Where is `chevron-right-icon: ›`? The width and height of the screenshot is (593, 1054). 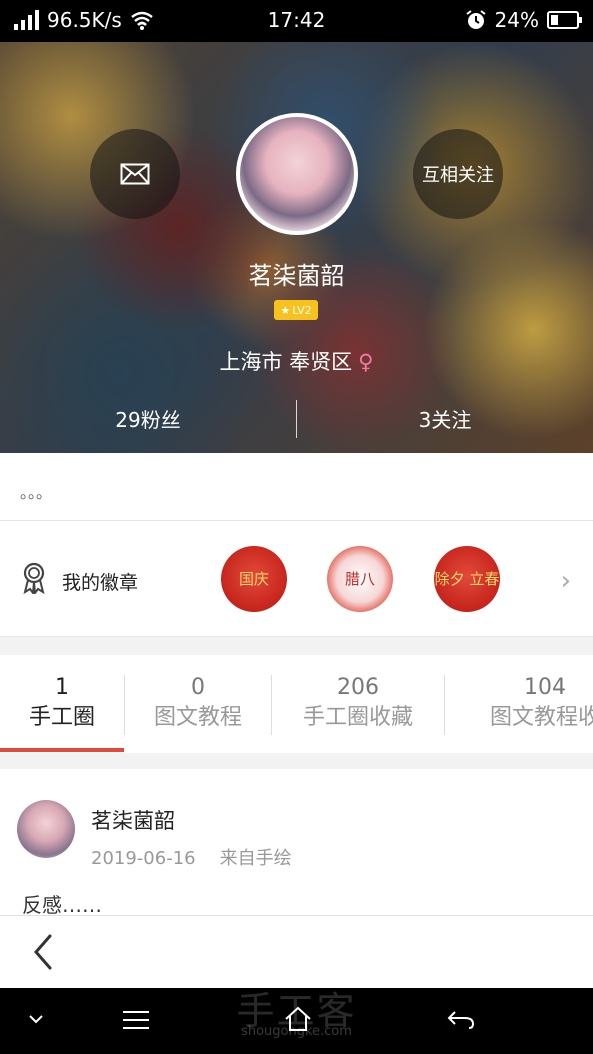 chevron-right-icon: › is located at coordinates (566, 581).